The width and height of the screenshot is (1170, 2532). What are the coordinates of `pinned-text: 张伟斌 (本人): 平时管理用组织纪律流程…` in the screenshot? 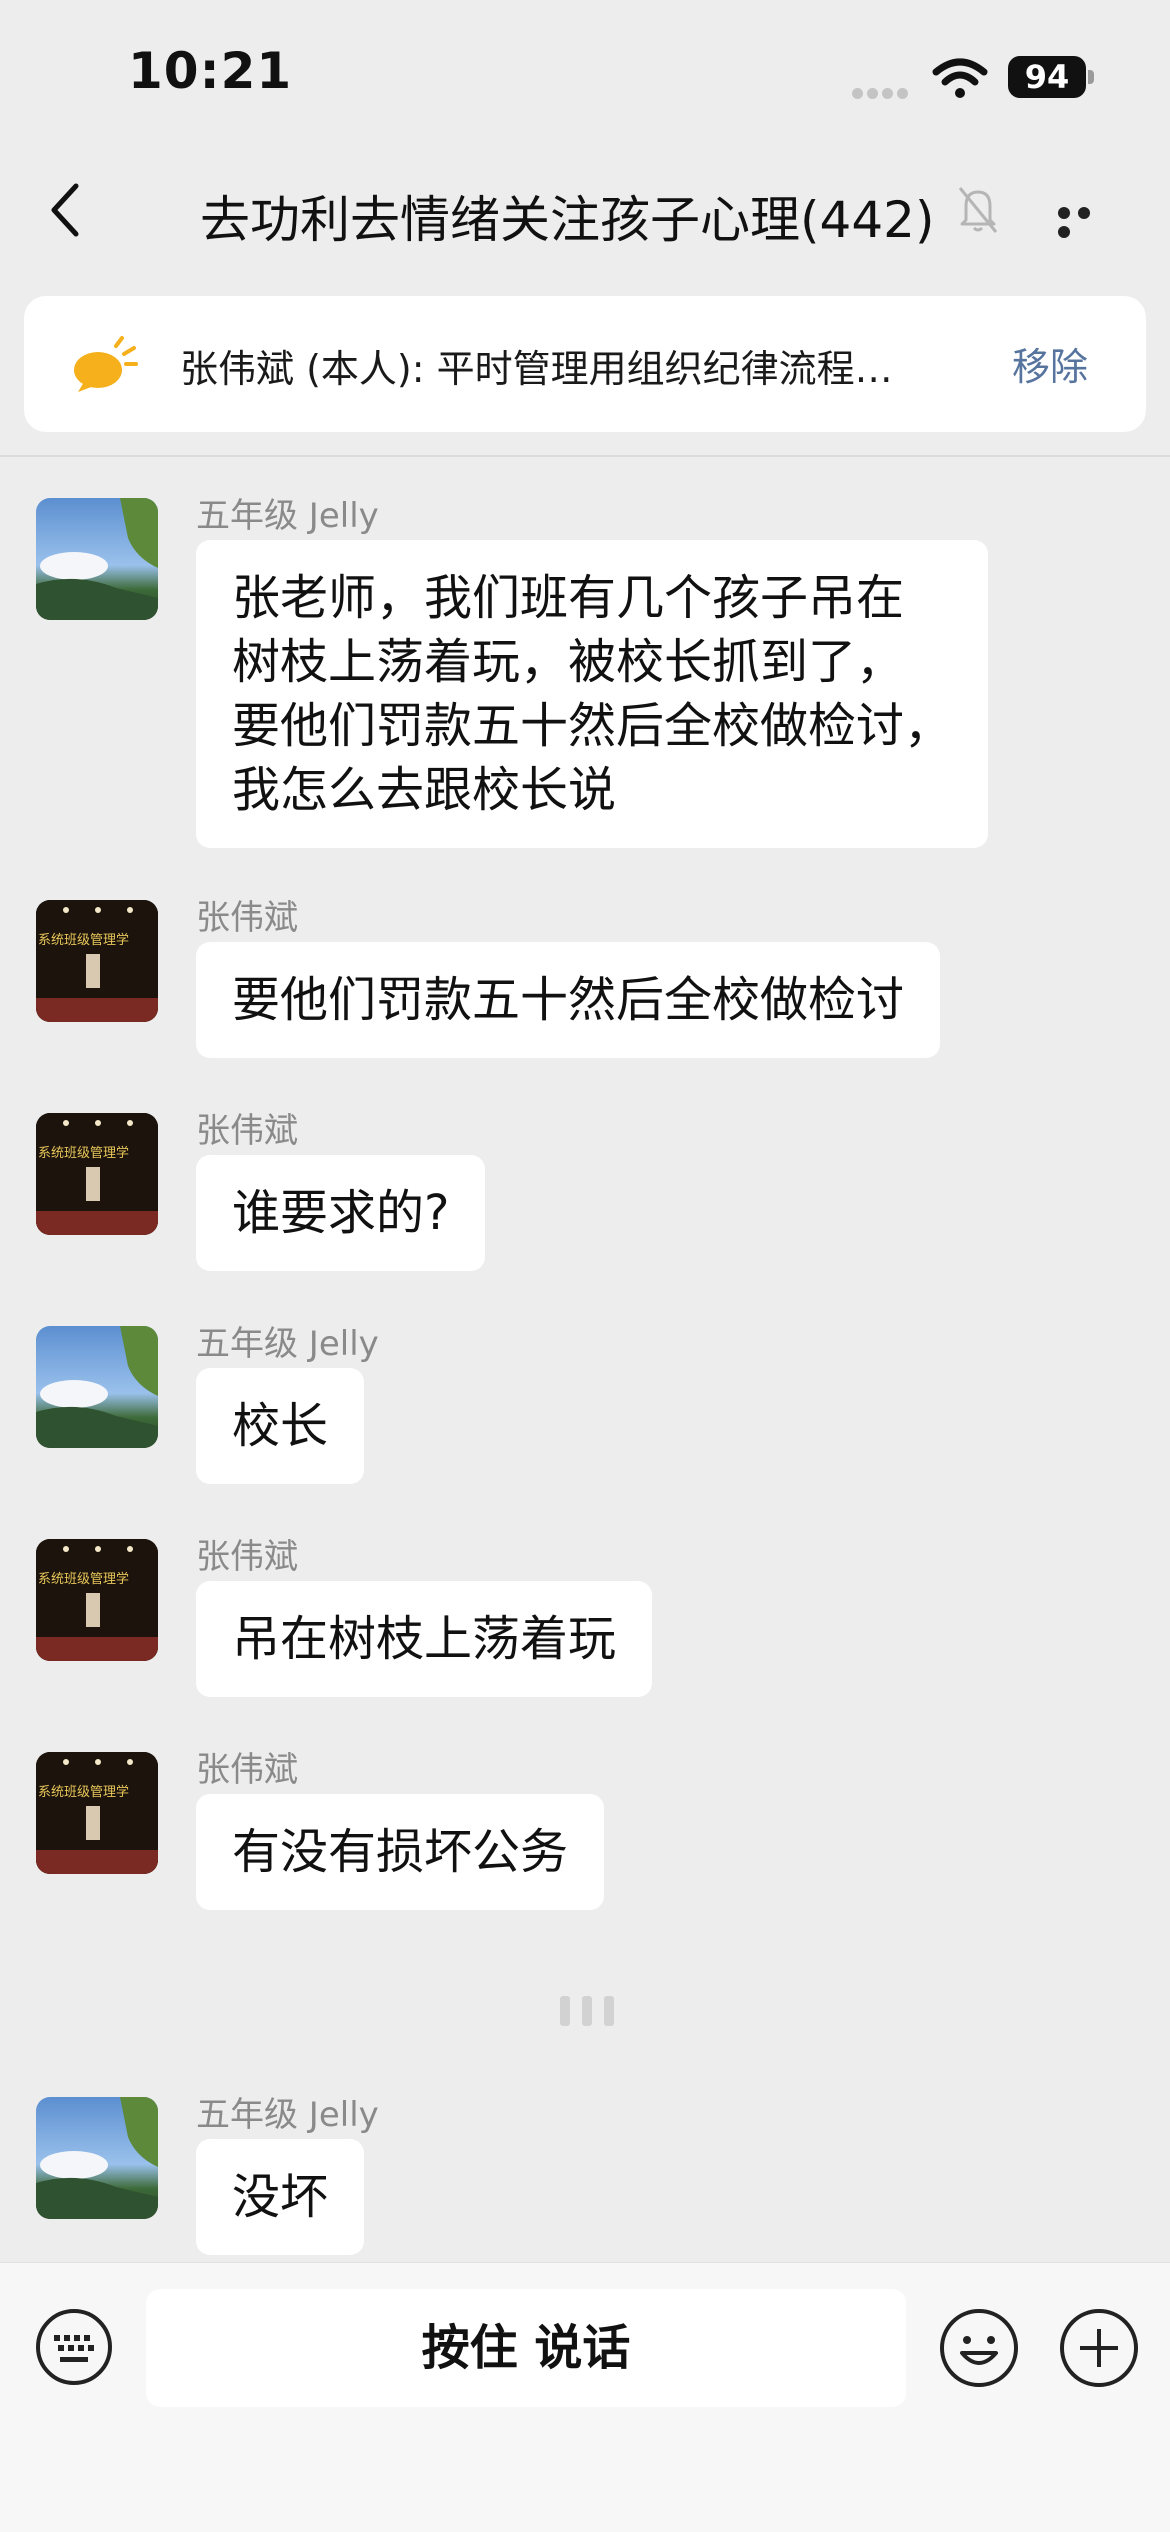 It's located at (536, 369).